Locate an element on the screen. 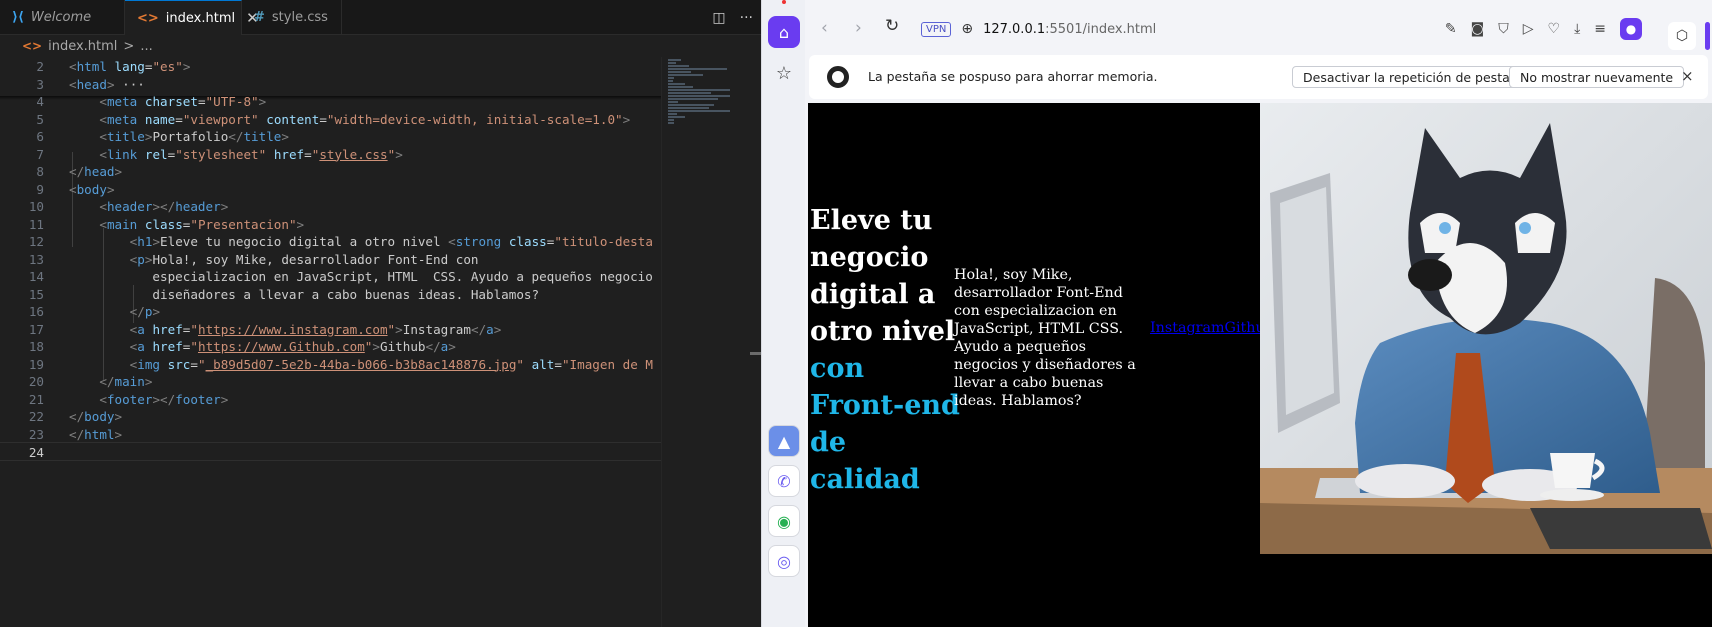 The height and width of the screenshot is (627, 1712). code-text: </html> is located at coordinates (96, 434).